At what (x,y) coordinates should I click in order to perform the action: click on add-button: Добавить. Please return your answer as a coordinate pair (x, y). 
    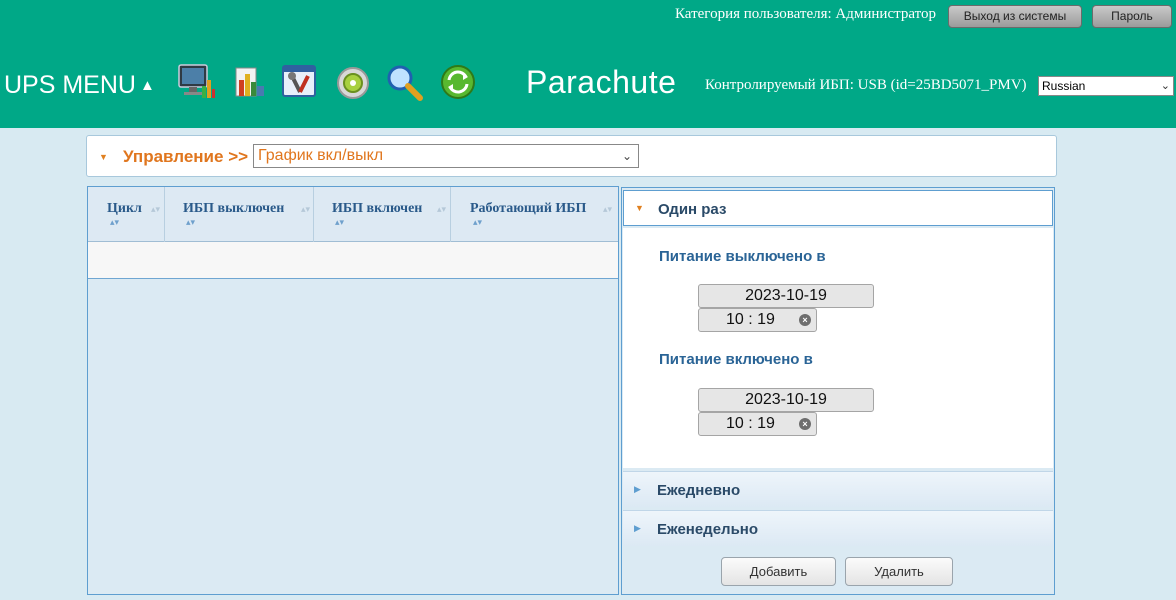
    Looking at the image, I should click on (778, 571).